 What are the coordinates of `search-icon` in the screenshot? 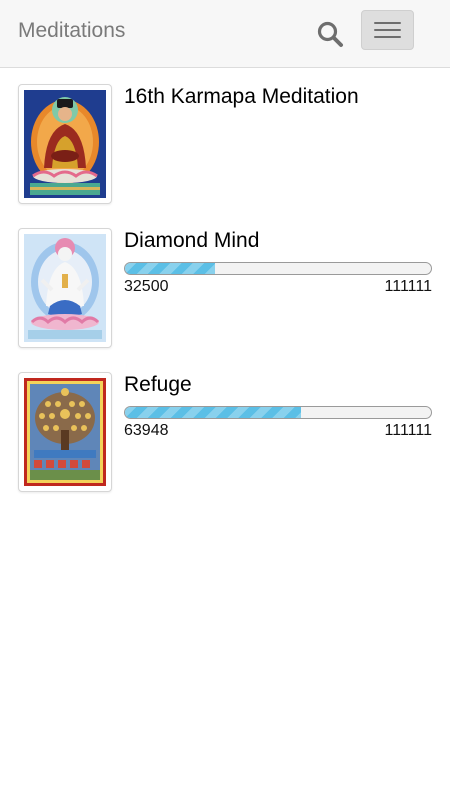 It's located at (330, 34).